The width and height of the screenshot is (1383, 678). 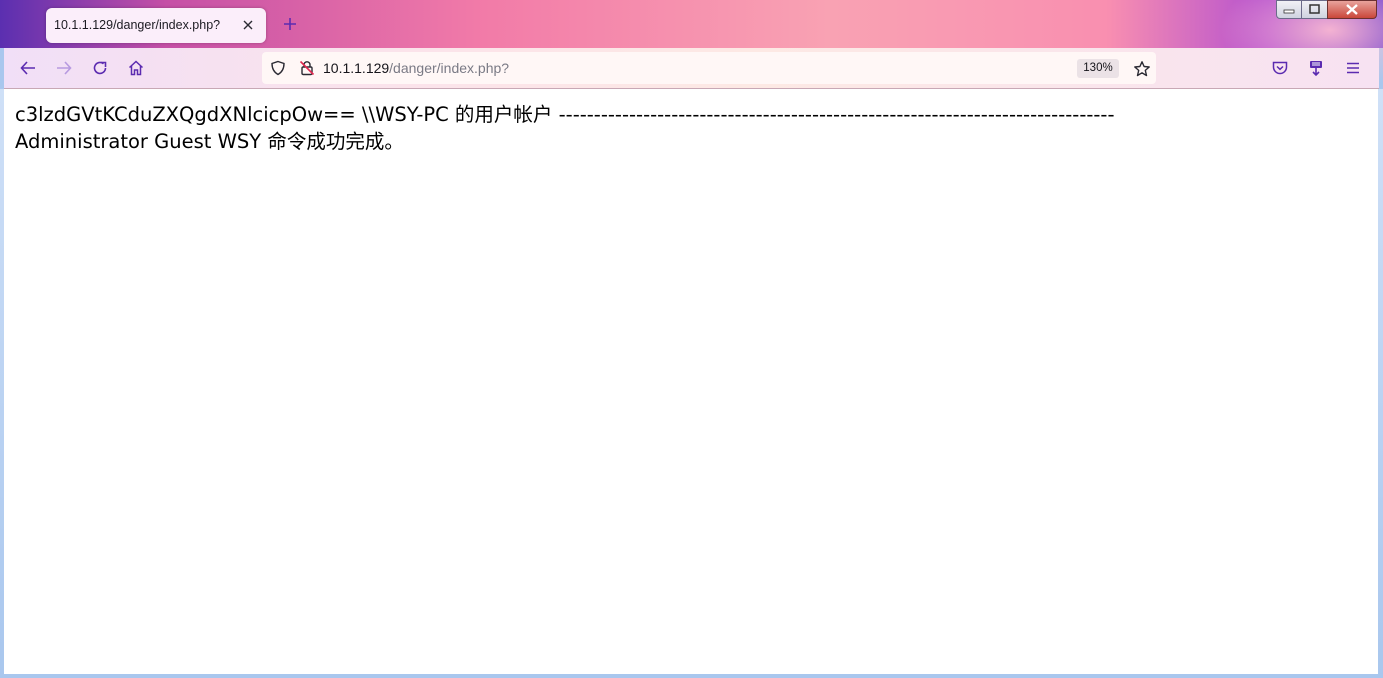 What do you see at coordinates (356, 68) in the screenshot?
I see `url-host: 10.1.1.129` at bounding box center [356, 68].